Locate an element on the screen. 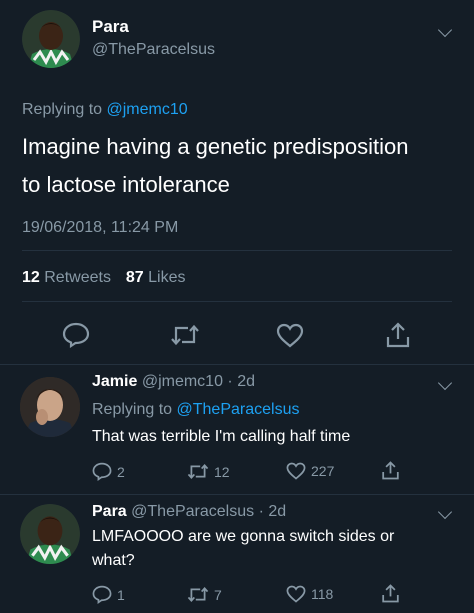 This screenshot has width=474, height=613. reply1-like-button: 227 is located at coordinates (310, 471).